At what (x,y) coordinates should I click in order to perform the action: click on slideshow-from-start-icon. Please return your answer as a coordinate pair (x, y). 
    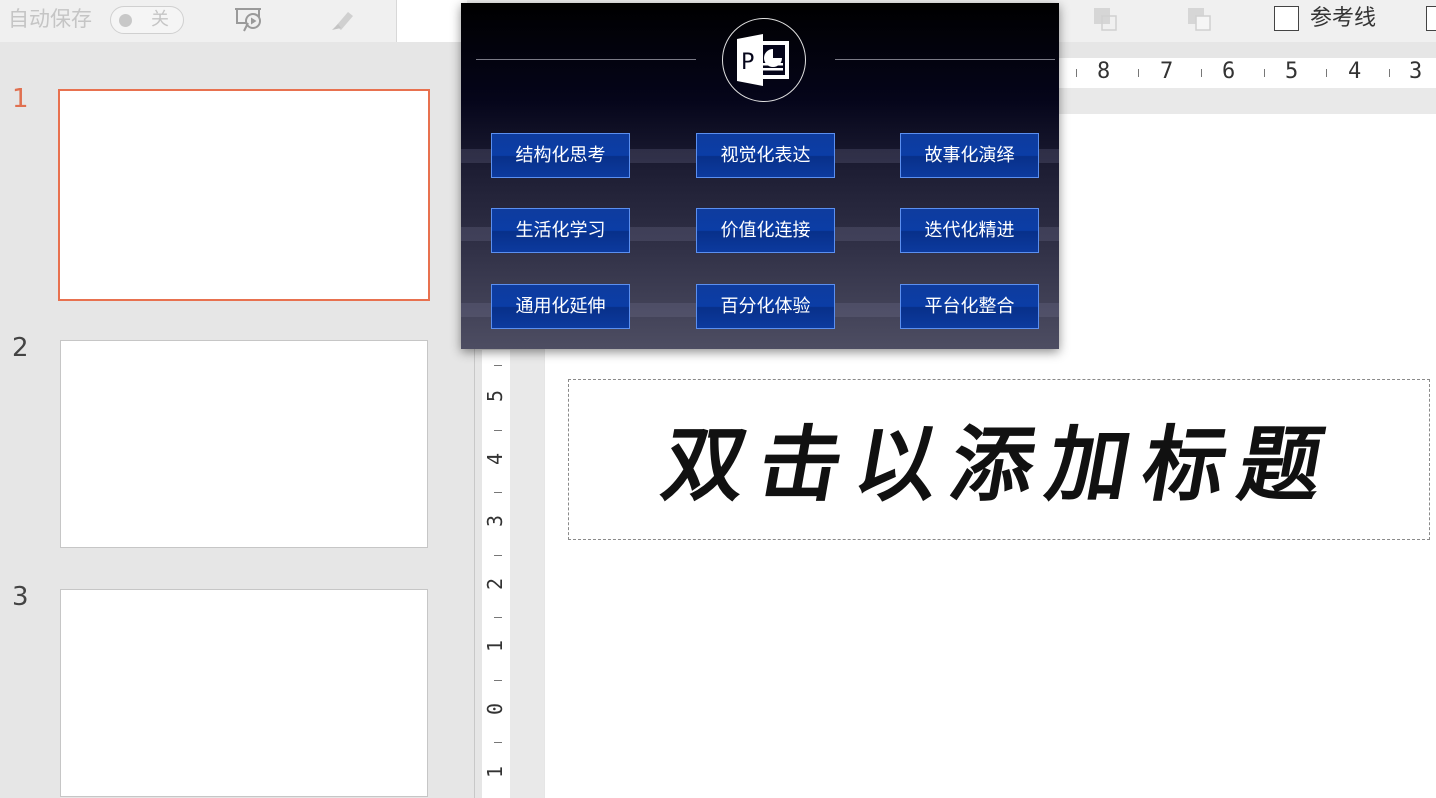
    Looking at the image, I should click on (249, 19).